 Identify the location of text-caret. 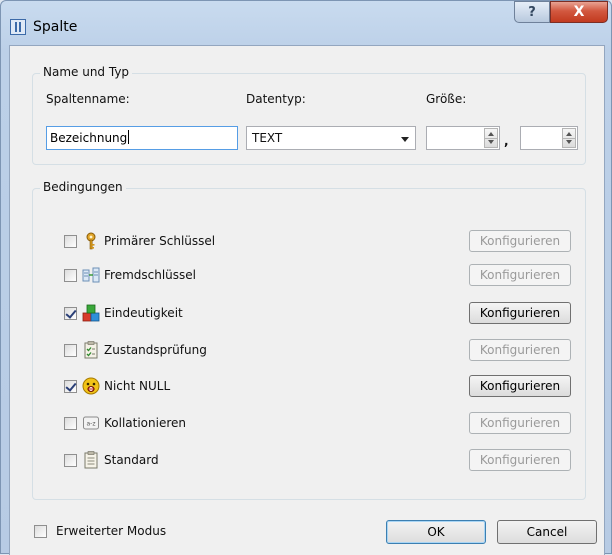
(129, 137).